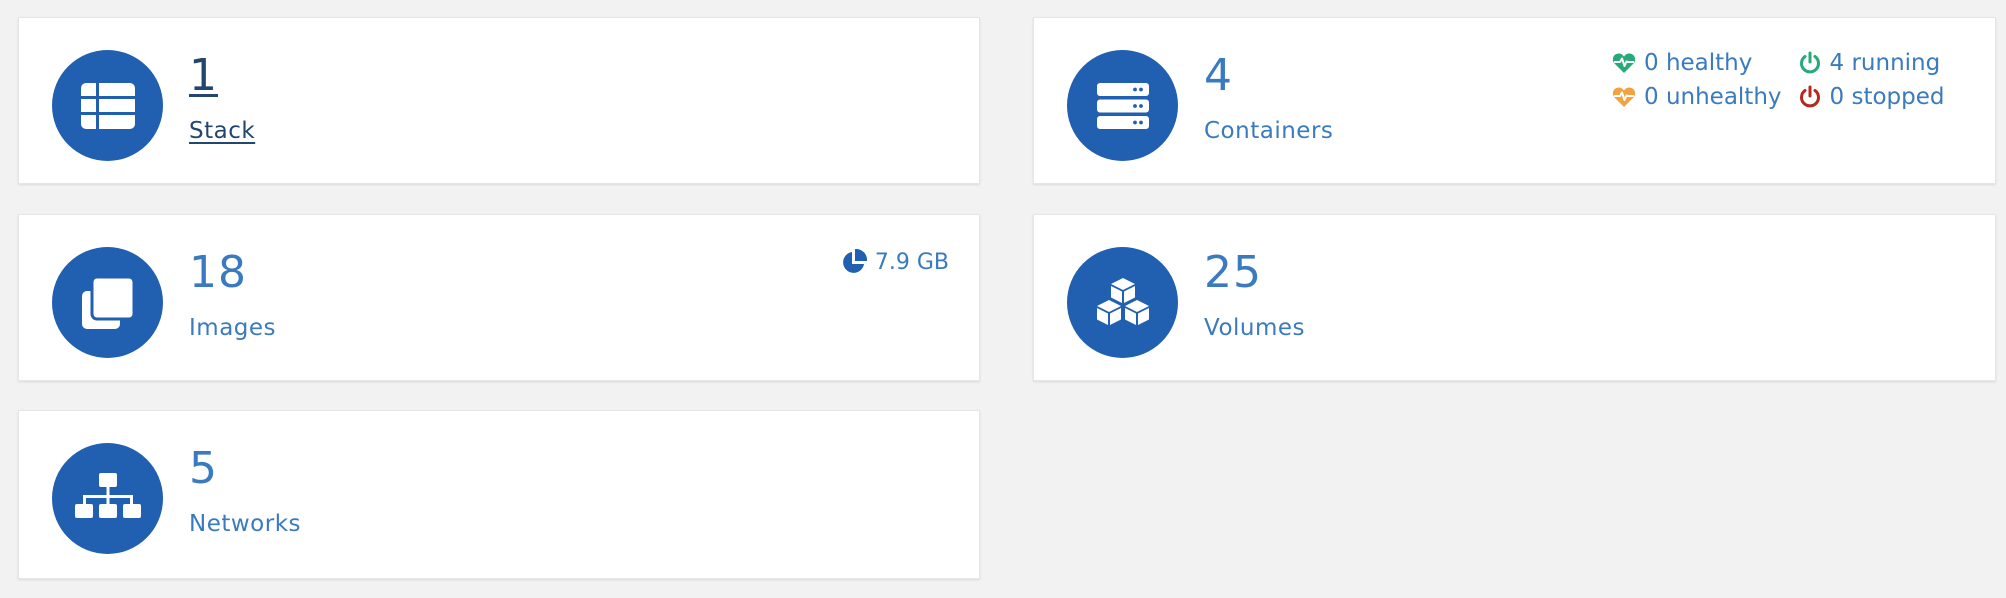  What do you see at coordinates (911, 262) in the screenshot?
I see `images-size-text: 7.9 GB` at bounding box center [911, 262].